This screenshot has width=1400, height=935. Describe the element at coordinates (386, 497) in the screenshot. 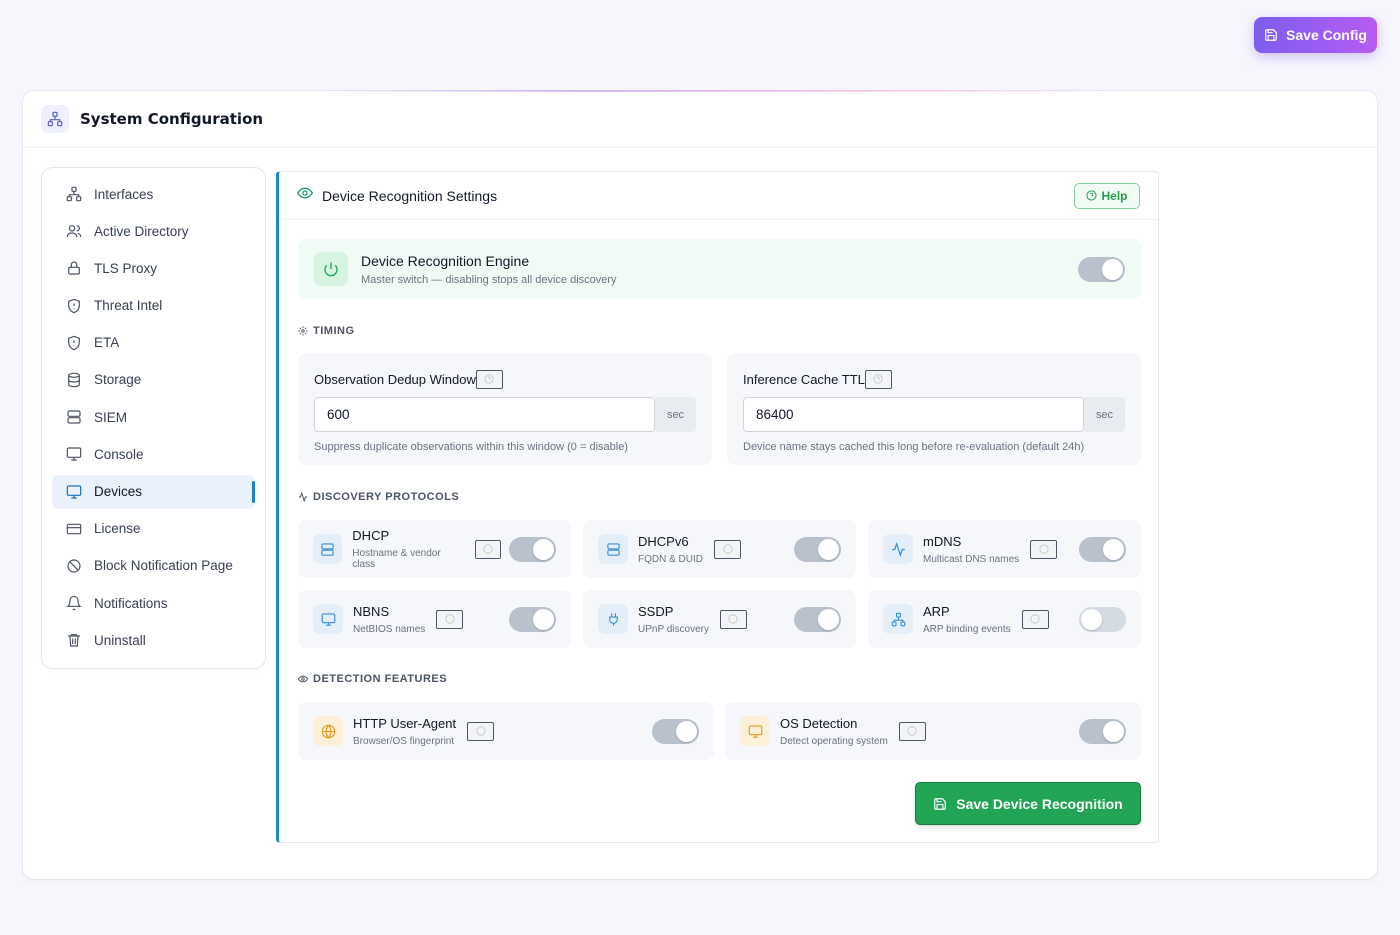

I see `discovery-label-text: DISCOVERY PROTOCOLS` at that location.